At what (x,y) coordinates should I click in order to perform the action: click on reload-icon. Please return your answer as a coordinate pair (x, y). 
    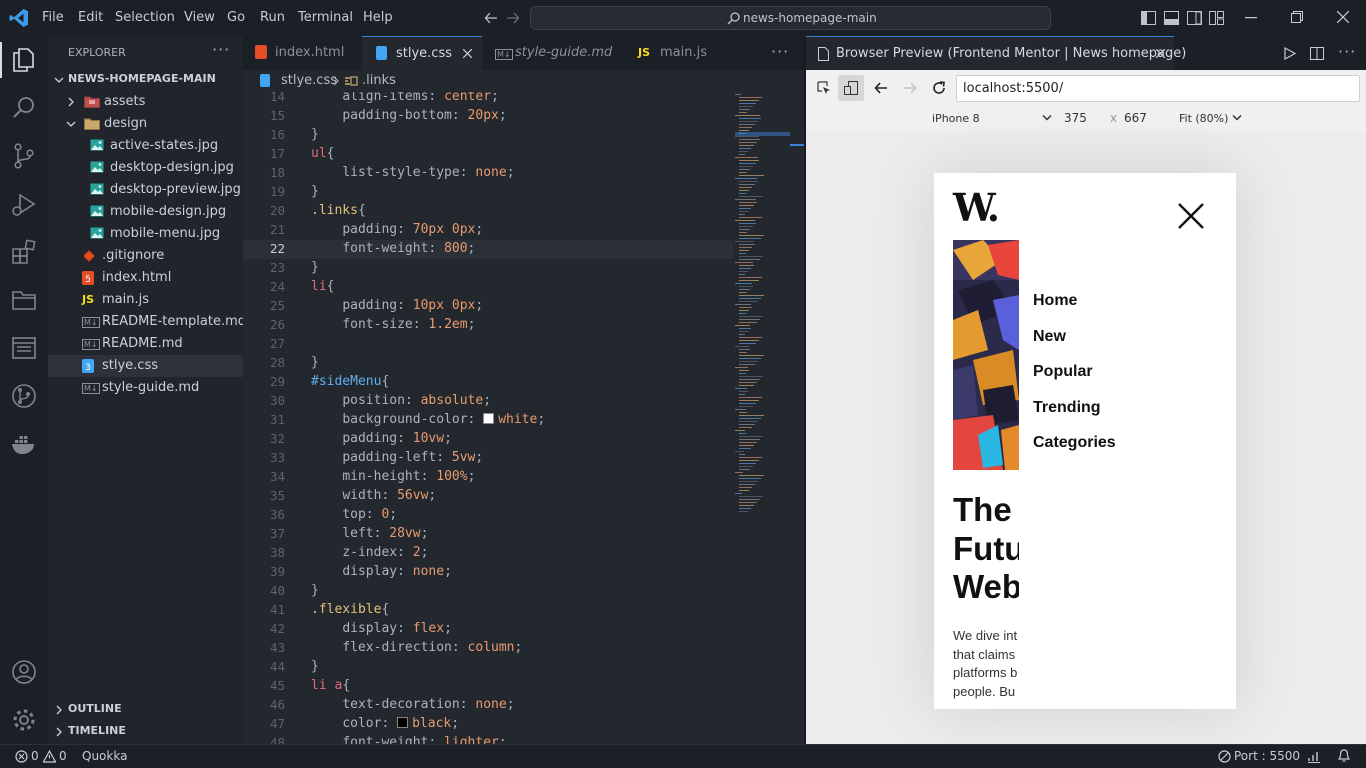
    Looking at the image, I should click on (939, 88).